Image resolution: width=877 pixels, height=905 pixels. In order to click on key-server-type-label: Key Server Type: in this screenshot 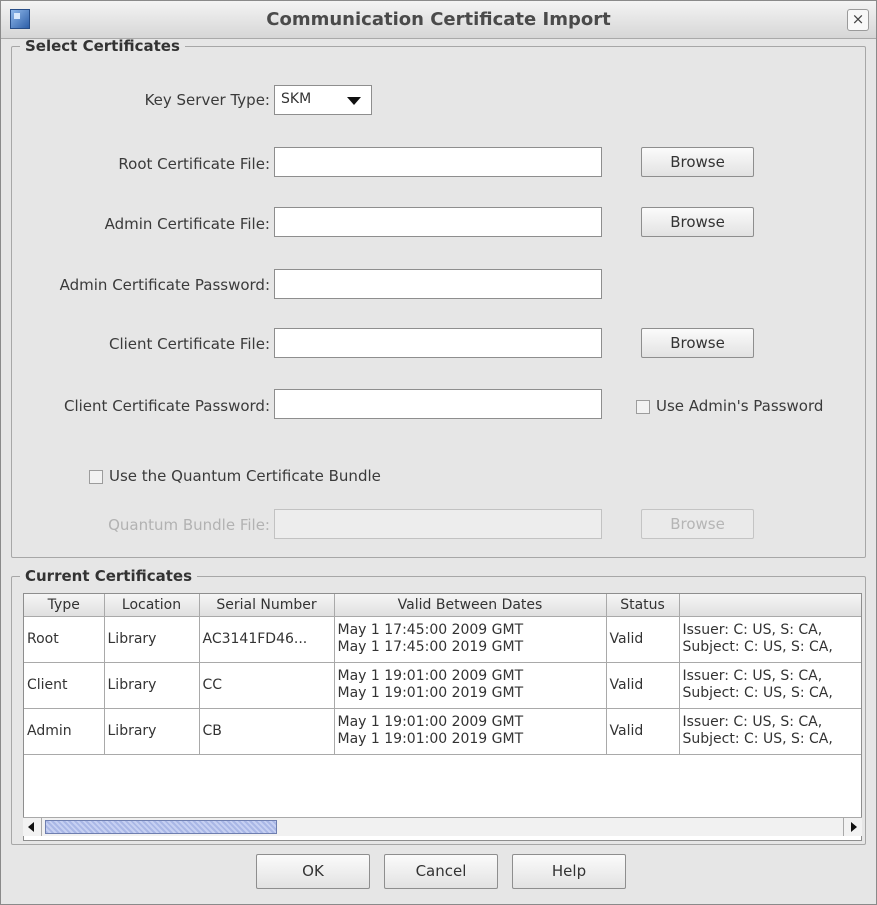, I will do `click(207, 100)`.